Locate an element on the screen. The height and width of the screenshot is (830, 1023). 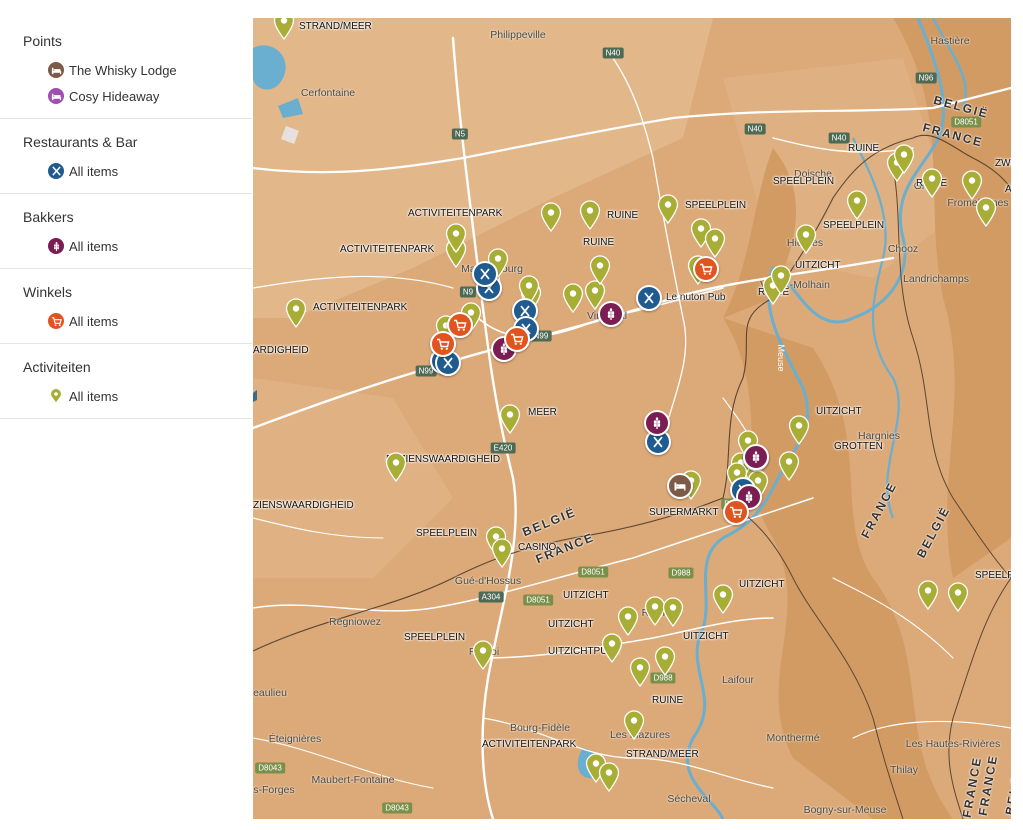
road-shield: A304 is located at coordinates (491, 597).